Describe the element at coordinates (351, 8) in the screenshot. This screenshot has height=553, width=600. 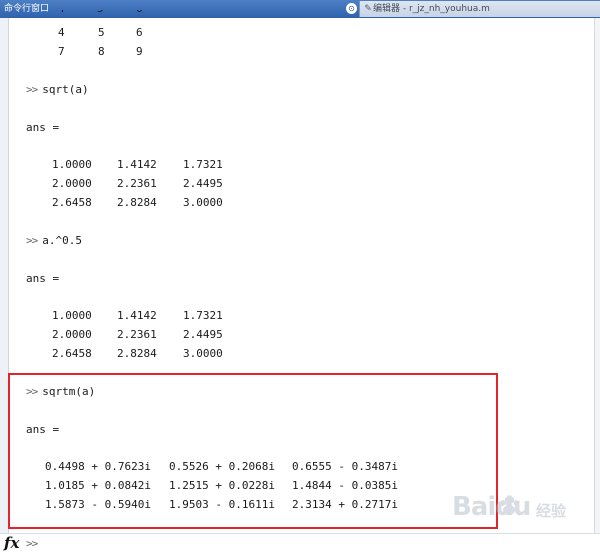
I see `window-actions-icon: ⊙` at that location.